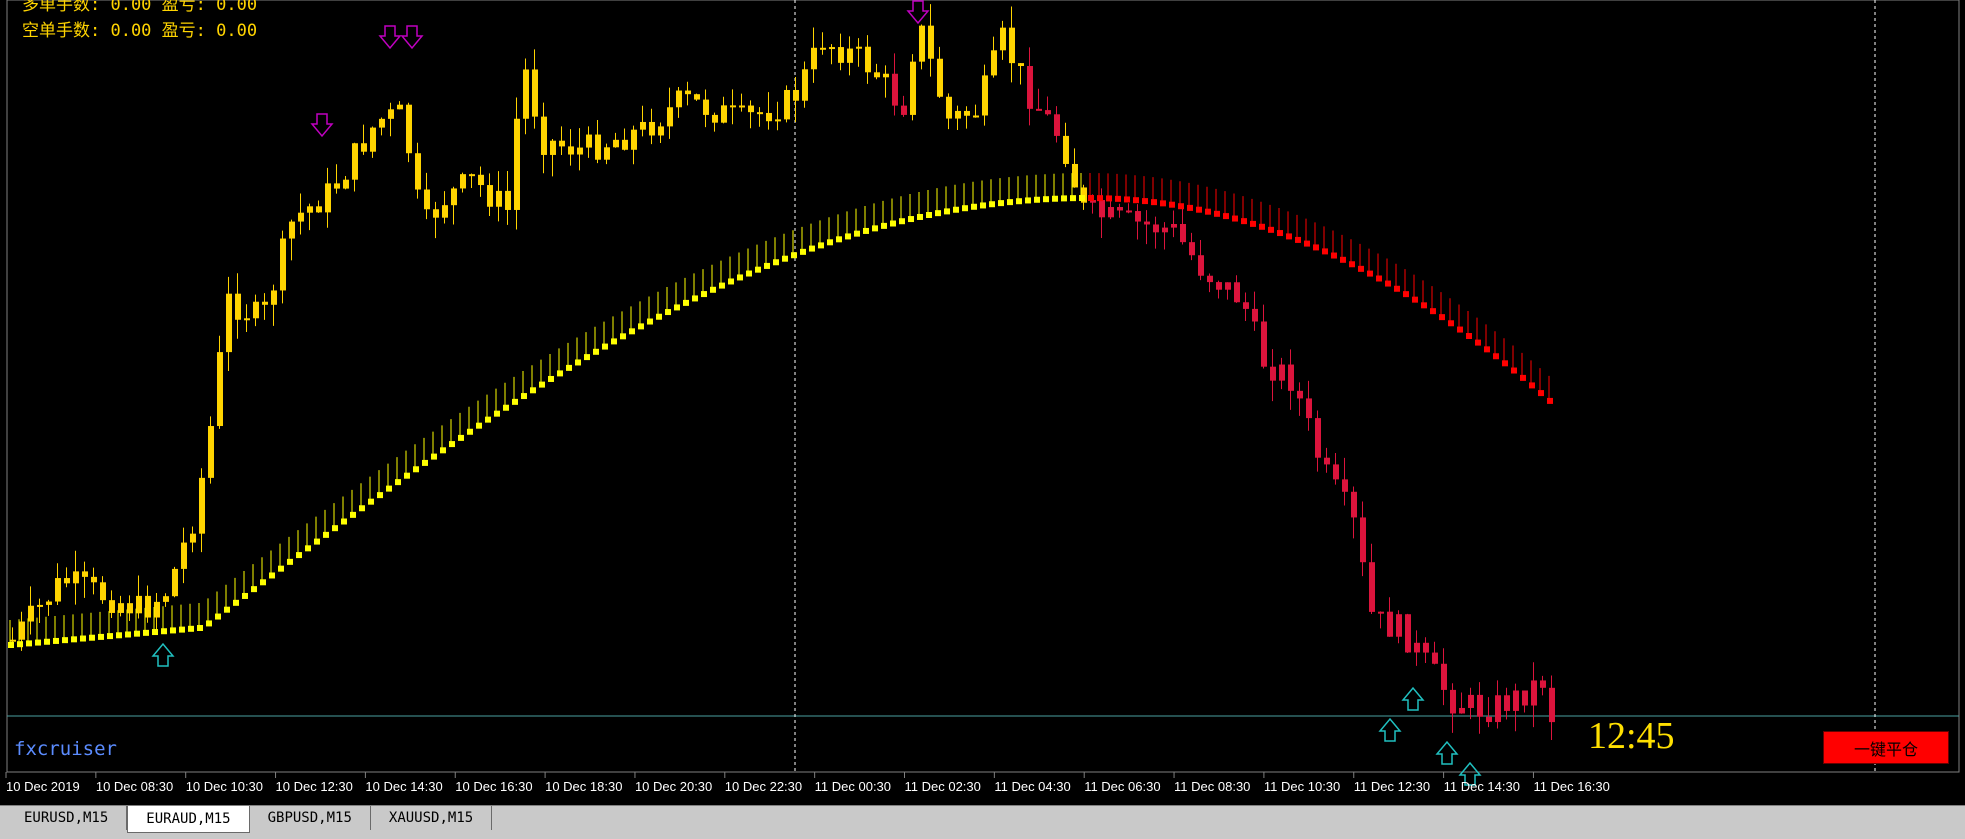 This screenshot has height=839, width=1965. Describe the element at coordinates (188, 819) in the screenshot. I see `tab-euraud: EURAUD,M15` at that location.